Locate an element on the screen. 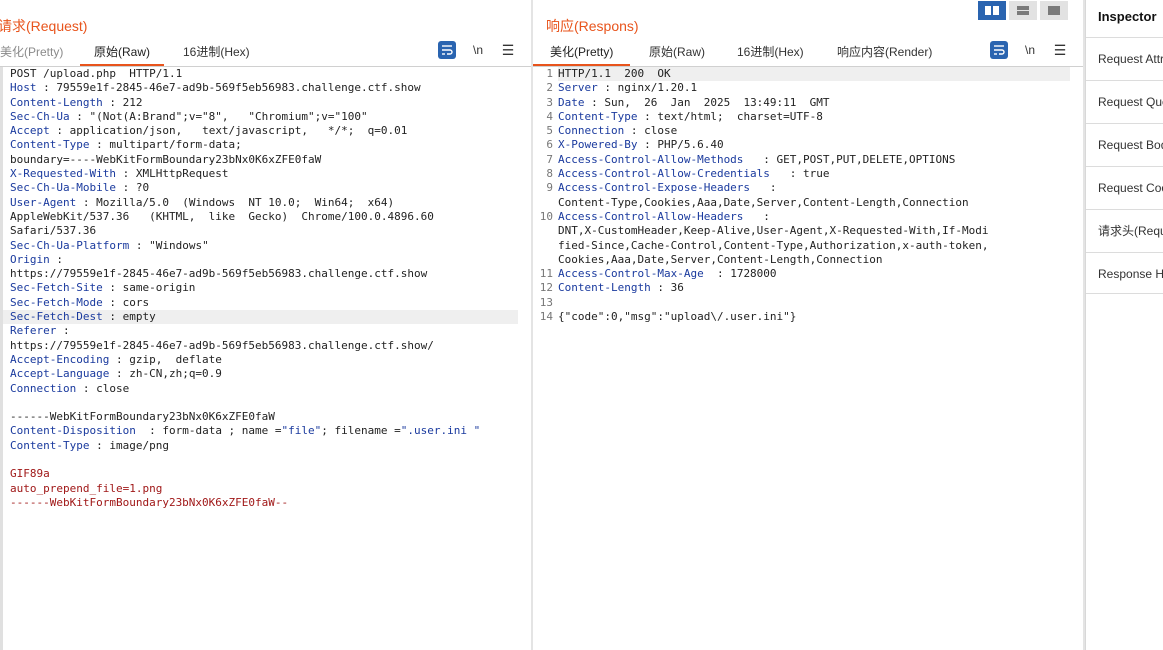 The image size is (1163, 650). line-number: 1 is located at coordinates (549, 73).